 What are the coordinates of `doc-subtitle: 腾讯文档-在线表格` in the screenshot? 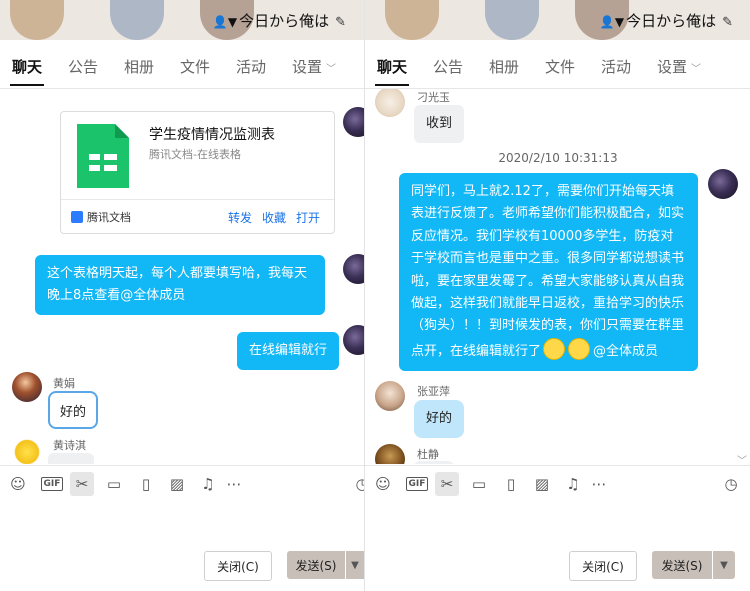 It's located at (195, 154).